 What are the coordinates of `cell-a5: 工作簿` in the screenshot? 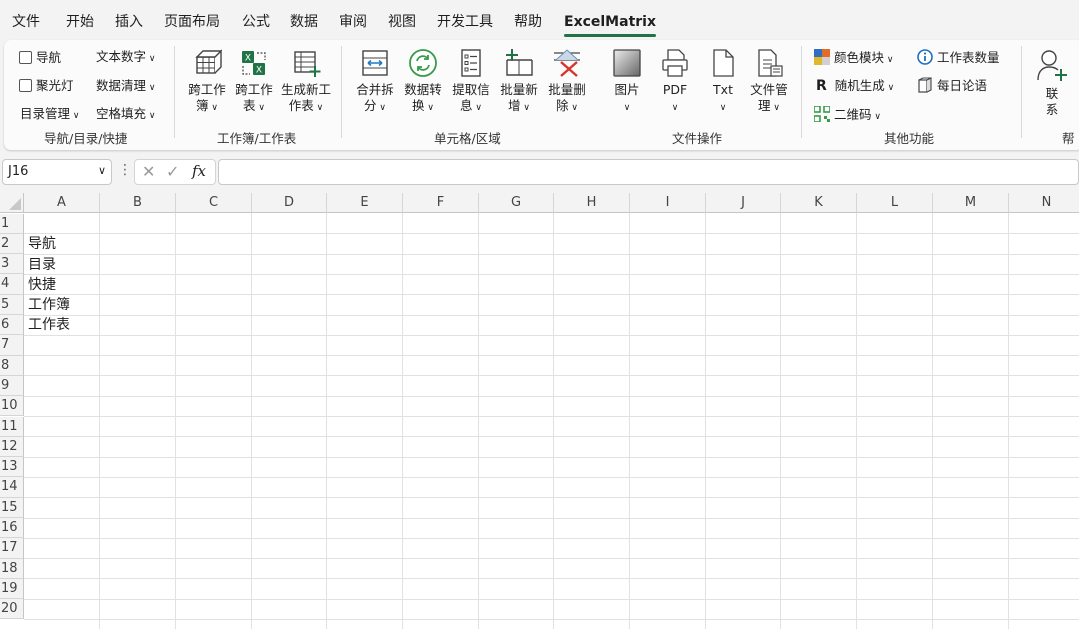 It's located at (49, 305).